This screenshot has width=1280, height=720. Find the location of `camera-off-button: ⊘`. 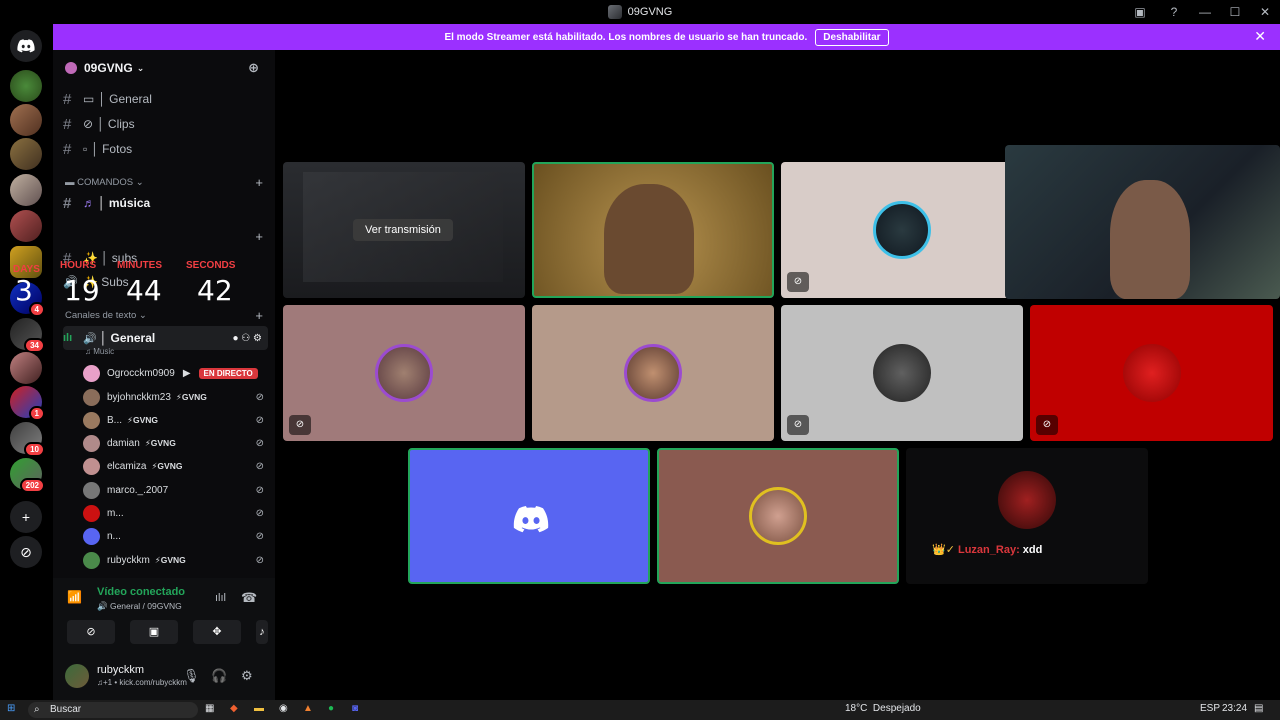

camera-off-button: ⊘ is located at coordinates (91, 632).